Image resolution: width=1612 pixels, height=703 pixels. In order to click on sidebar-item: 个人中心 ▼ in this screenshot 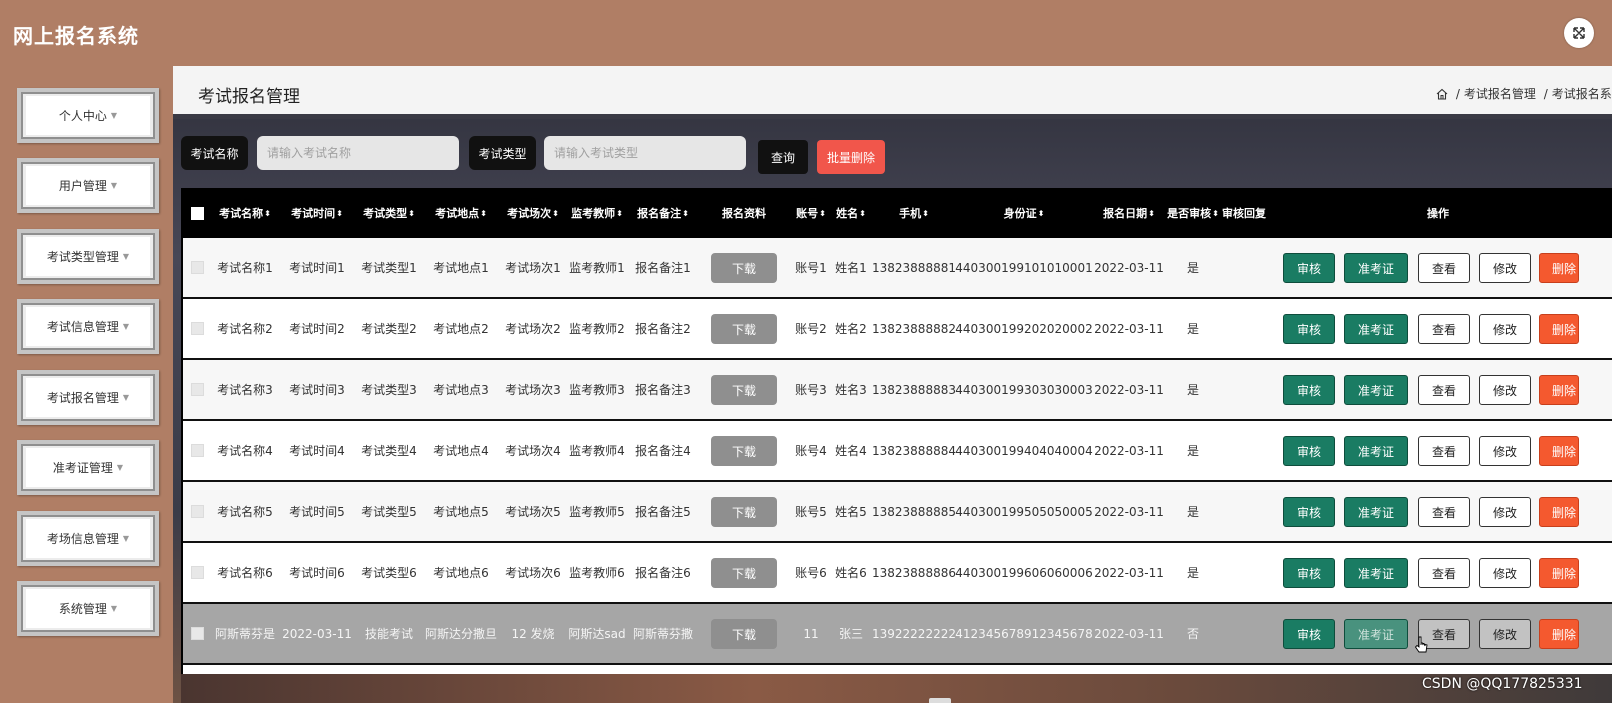, I will do `click(88, 115)`.